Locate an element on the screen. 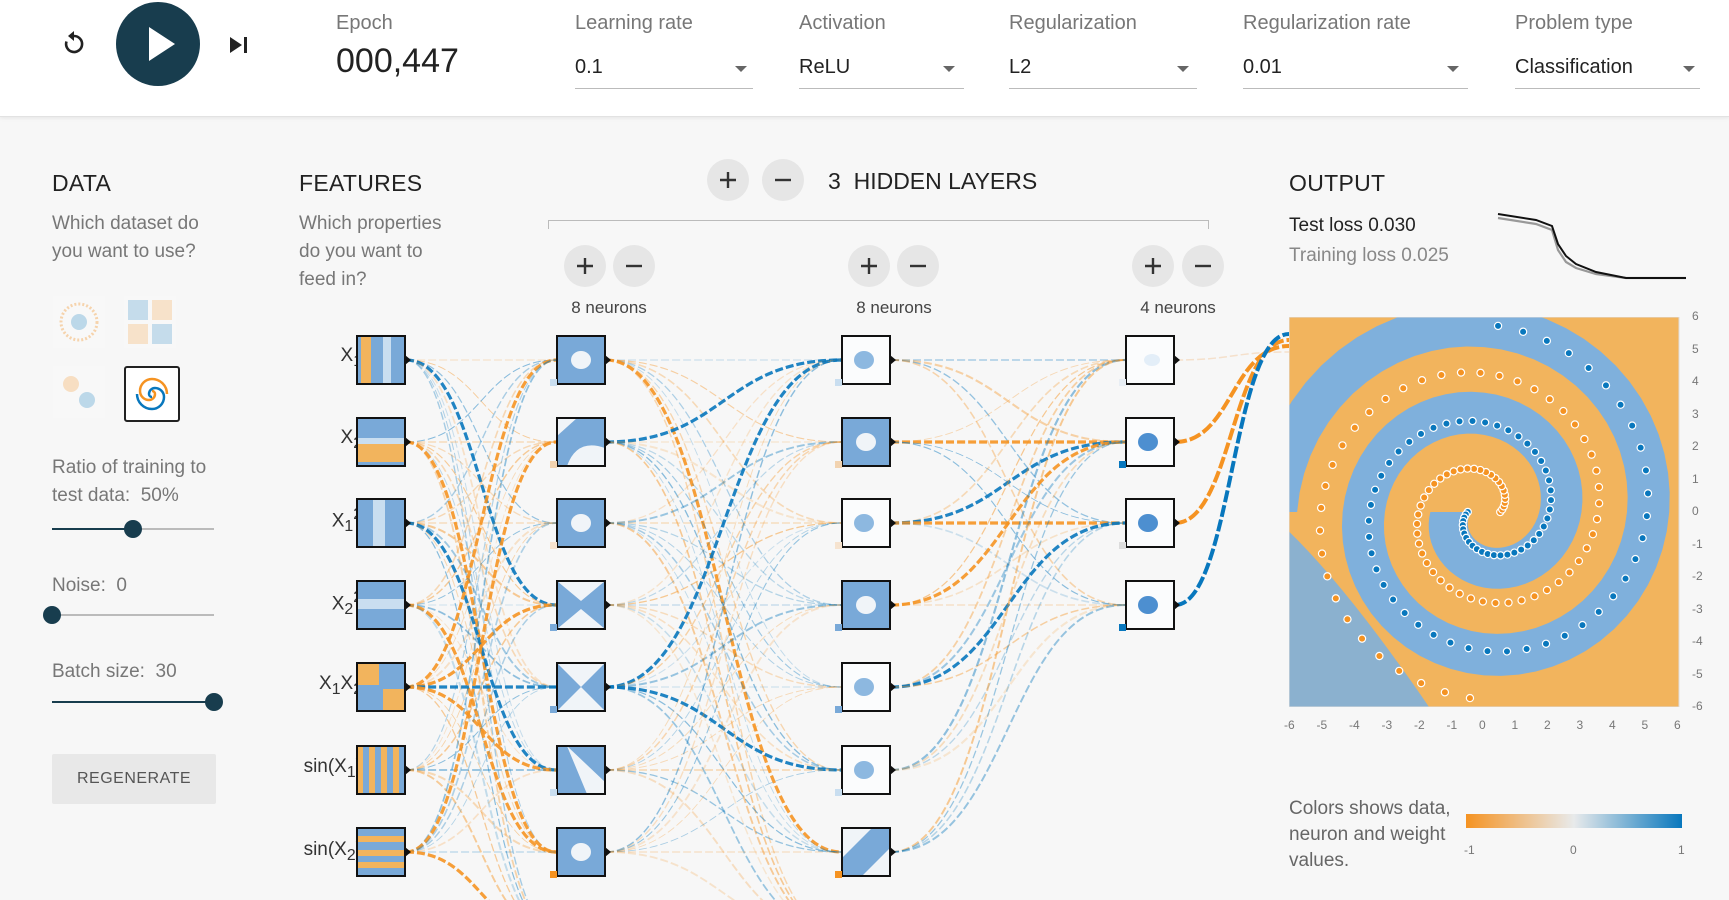  training-loss-line is located at coordinates (1591, 248).